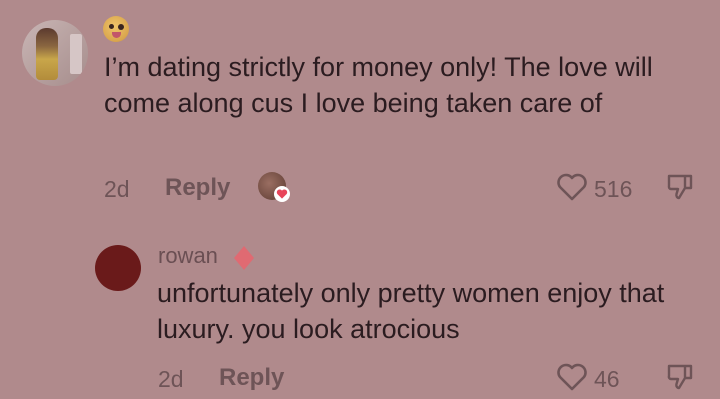  What do you see at coordinates (613, 189) in the screenshot?
I see `comment-like-count: 516` at bounding box center [613, 189].